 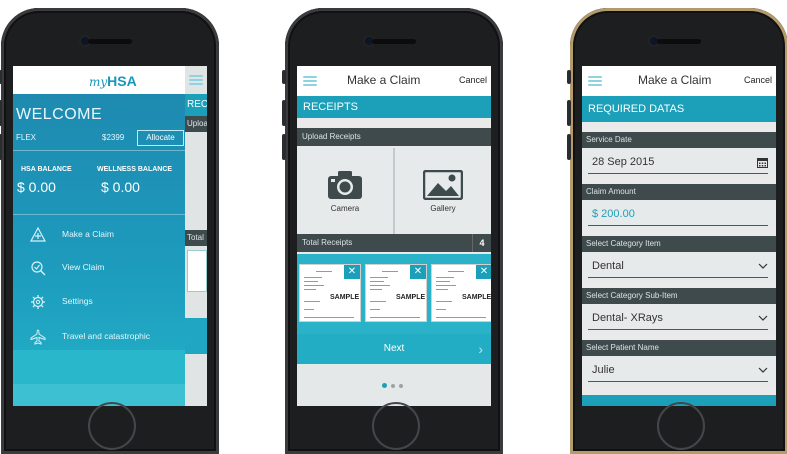 I want to click on menu-item-view-claim: View Claim, so click(x=99, y=268).